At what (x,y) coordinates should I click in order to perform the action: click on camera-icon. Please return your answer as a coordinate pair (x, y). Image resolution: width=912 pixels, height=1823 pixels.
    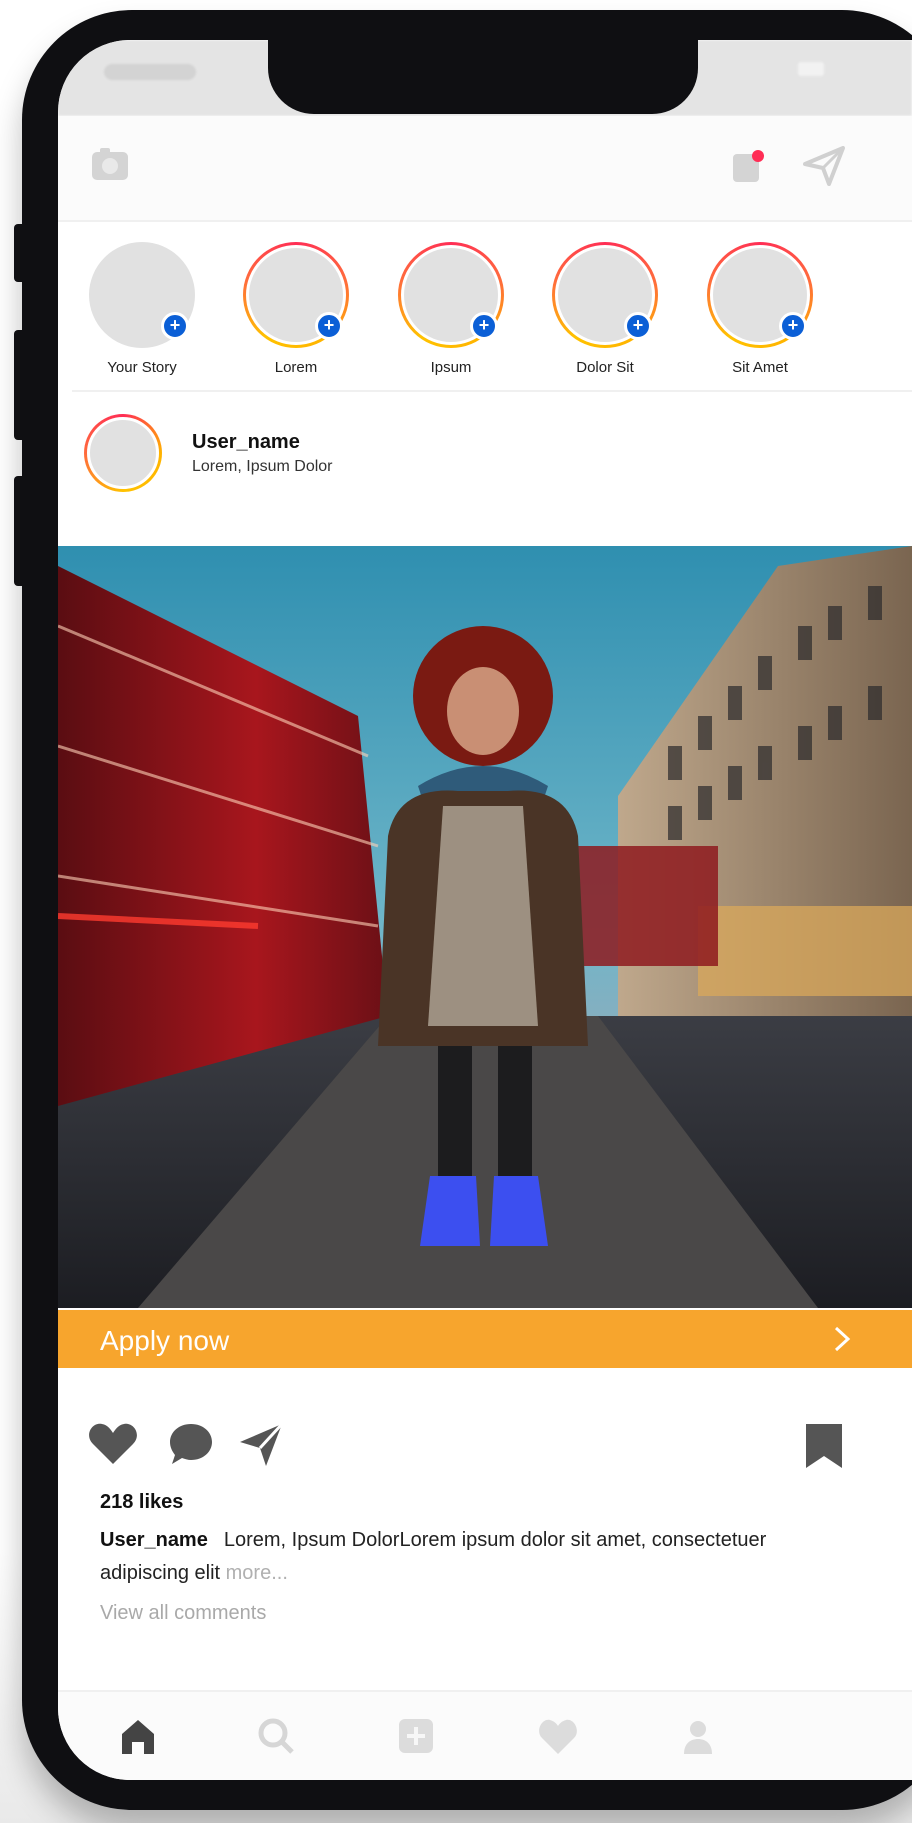
    Looking at the image, I should click on (110, 164).